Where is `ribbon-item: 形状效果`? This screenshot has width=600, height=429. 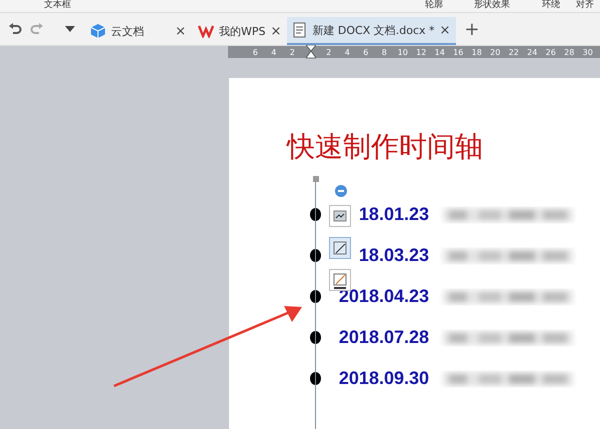
ribbon-item: 形状效果 is located at coordinates (492, 5).